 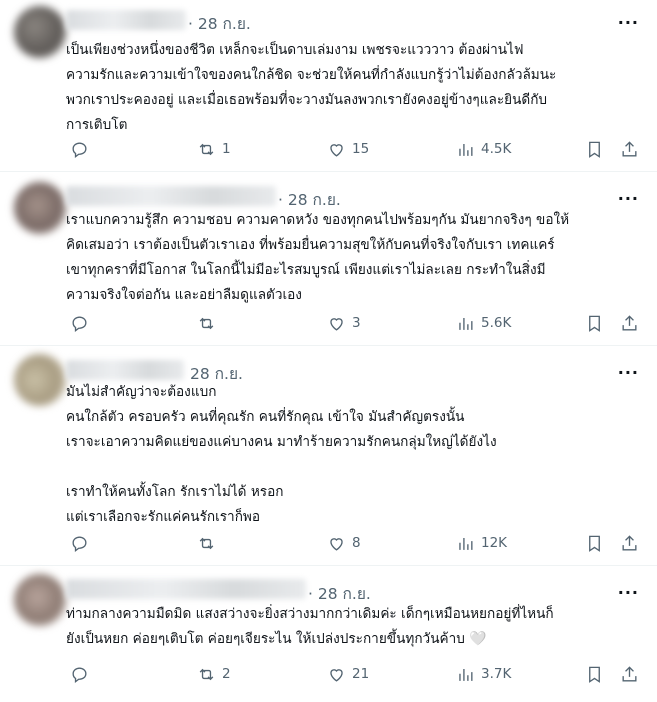 What do you see at coordinates (361, 149) in the screenshot?
I see `like-count: 15` at bounding box center [361, 149].